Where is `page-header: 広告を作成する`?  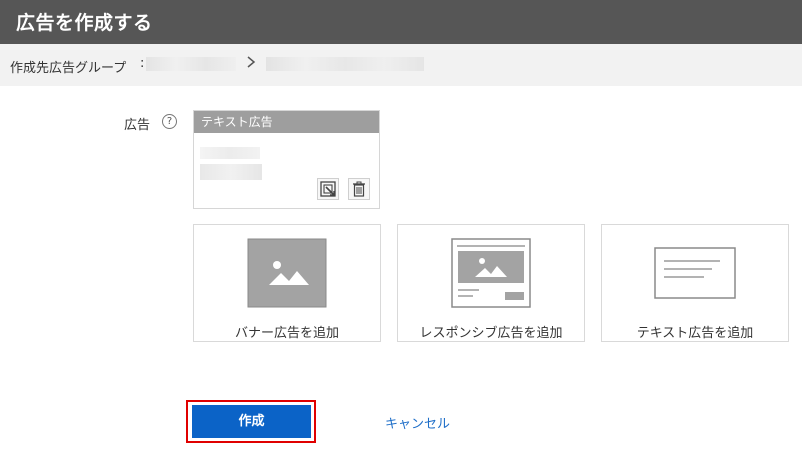
page-header: 広告を作成する is located at coordinates (401, 22).